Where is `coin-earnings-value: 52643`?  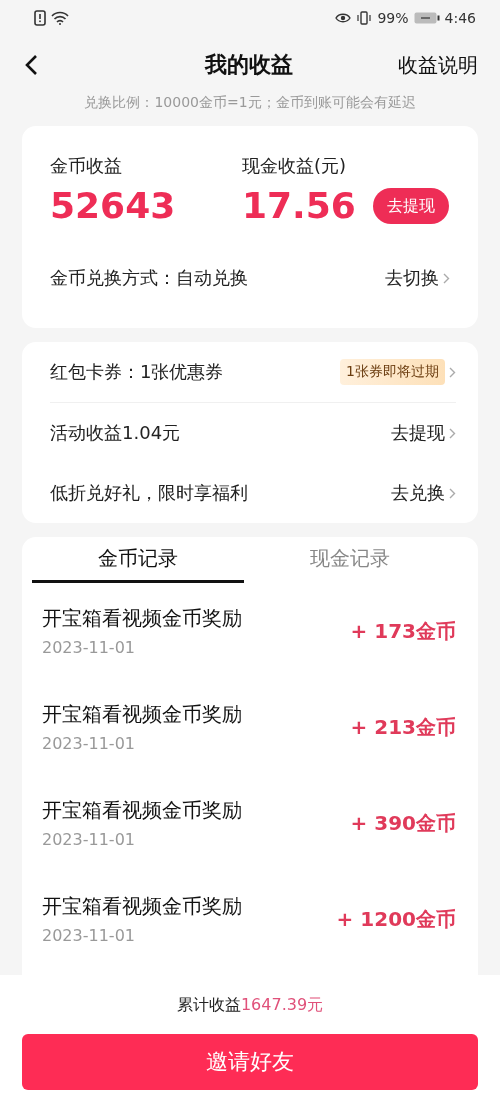 coin-earnings-value: 52643 is located at coordinates (113, 206).